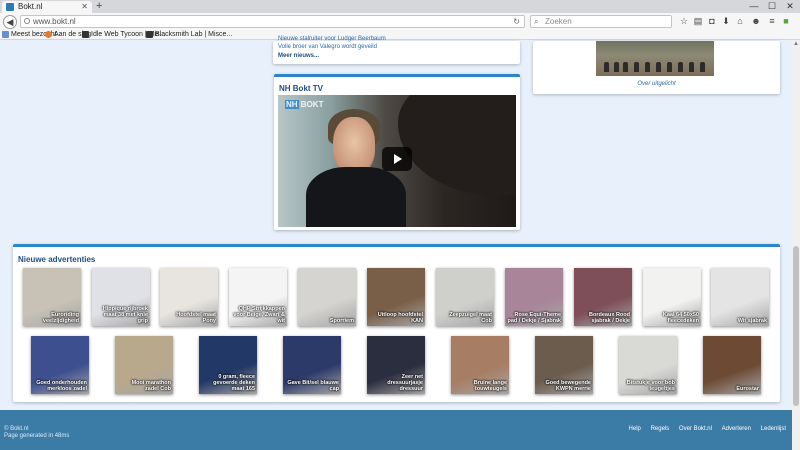 The width and height of the screenshot is (800, 450). What do you see at coordinates (465, 297) in the screenshot?
I see `ad-tile: Zeepzuigel maat Cob` at bounding box center [465, 297].